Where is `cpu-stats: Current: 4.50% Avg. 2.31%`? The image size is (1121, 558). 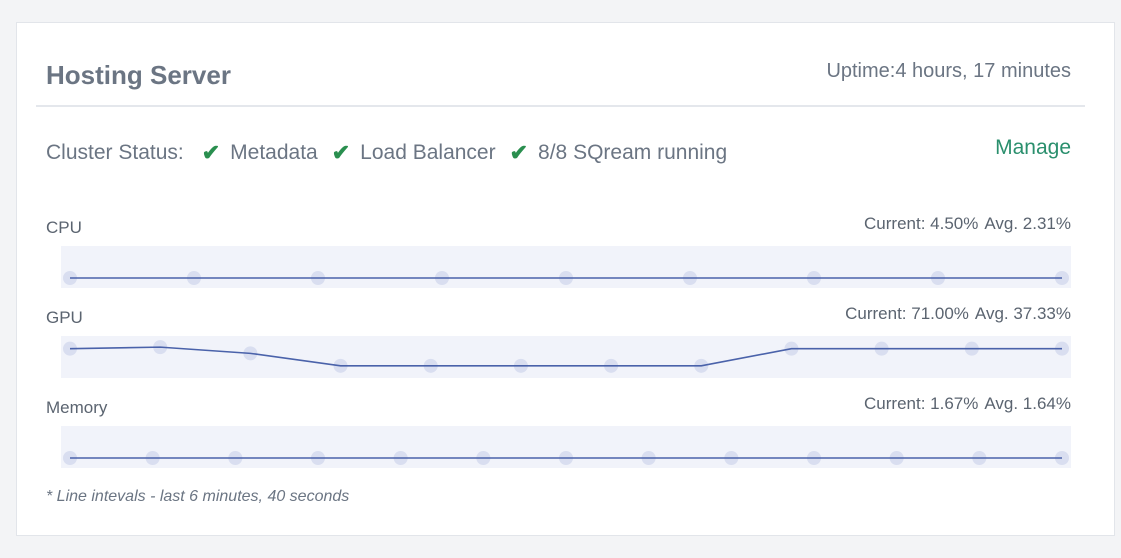
cpu-stats: Current: 4.50% Avg. 2.31% is located at coordinates (967, 224).